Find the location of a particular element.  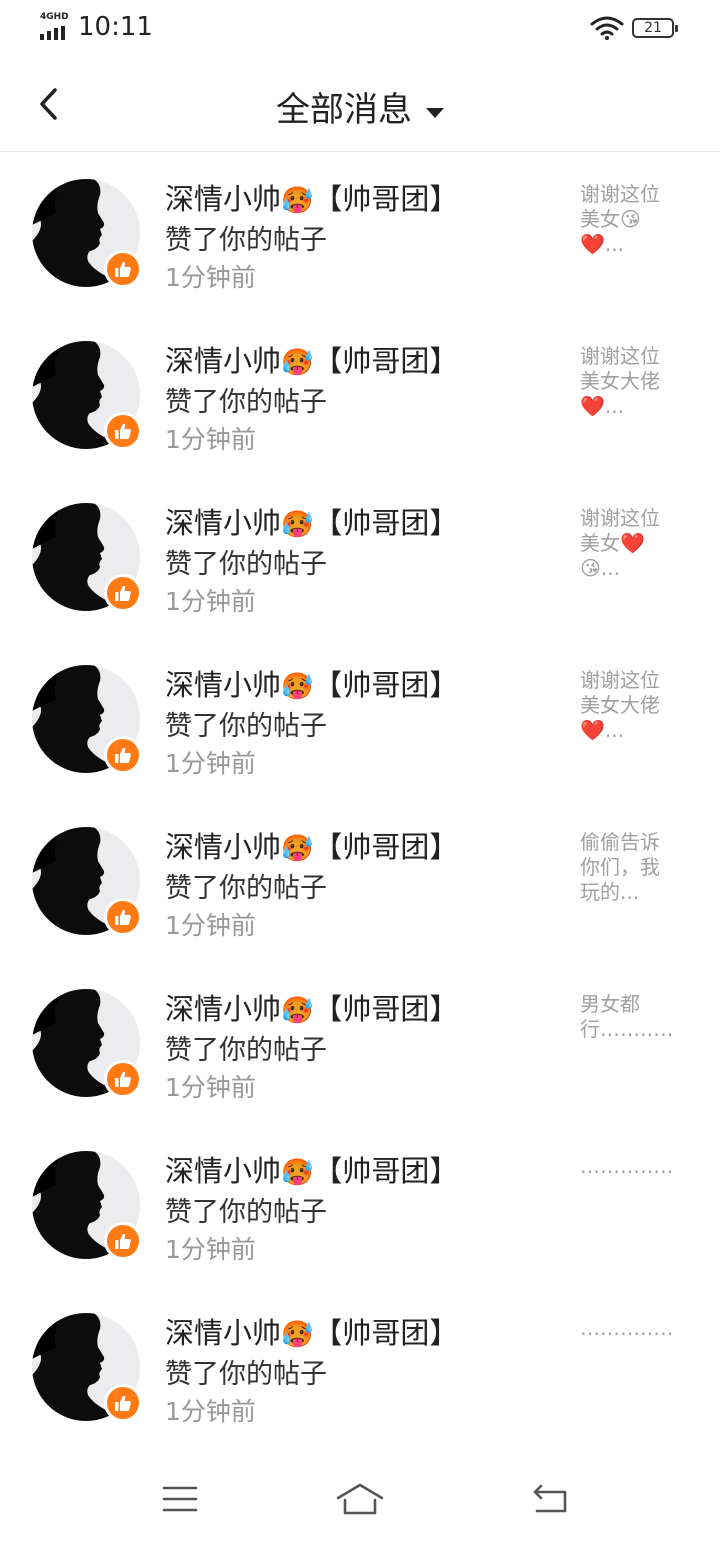

system-nav-bar is located at coordinates (360, 1502).